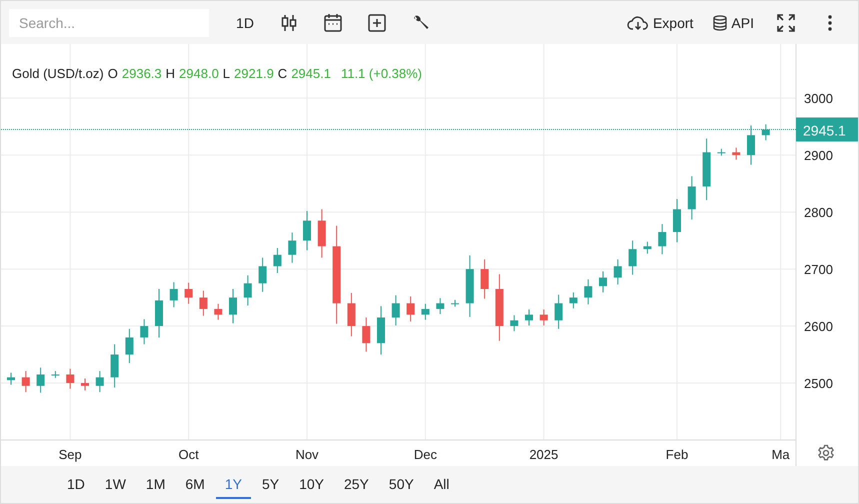 The image size is (859, 504). Describe the element at coordinates (195, 484) in the screenshot. I see `range-tab: 6M` at that location.